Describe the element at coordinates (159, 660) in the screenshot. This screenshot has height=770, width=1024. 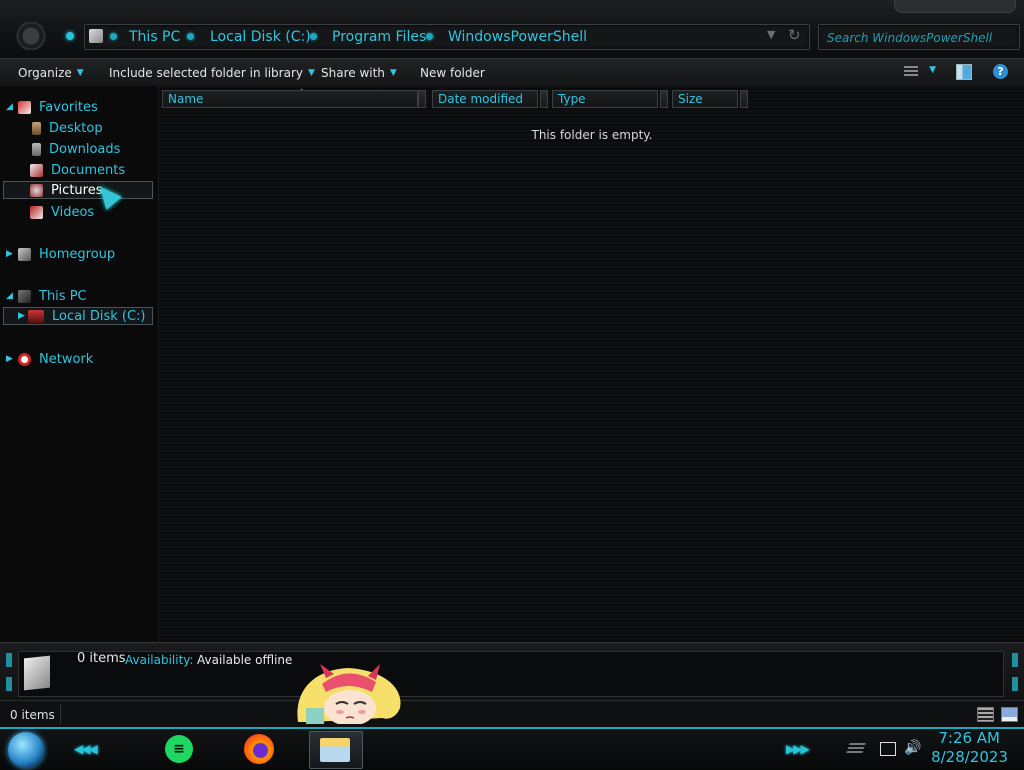
I see `availability-label: Availability:` at that location.